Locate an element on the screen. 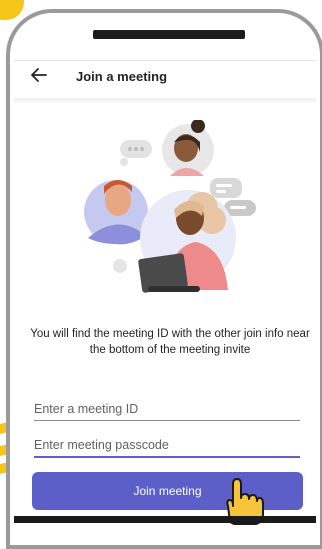  app-header: Join a meeting is located at coordinates (164, 79).